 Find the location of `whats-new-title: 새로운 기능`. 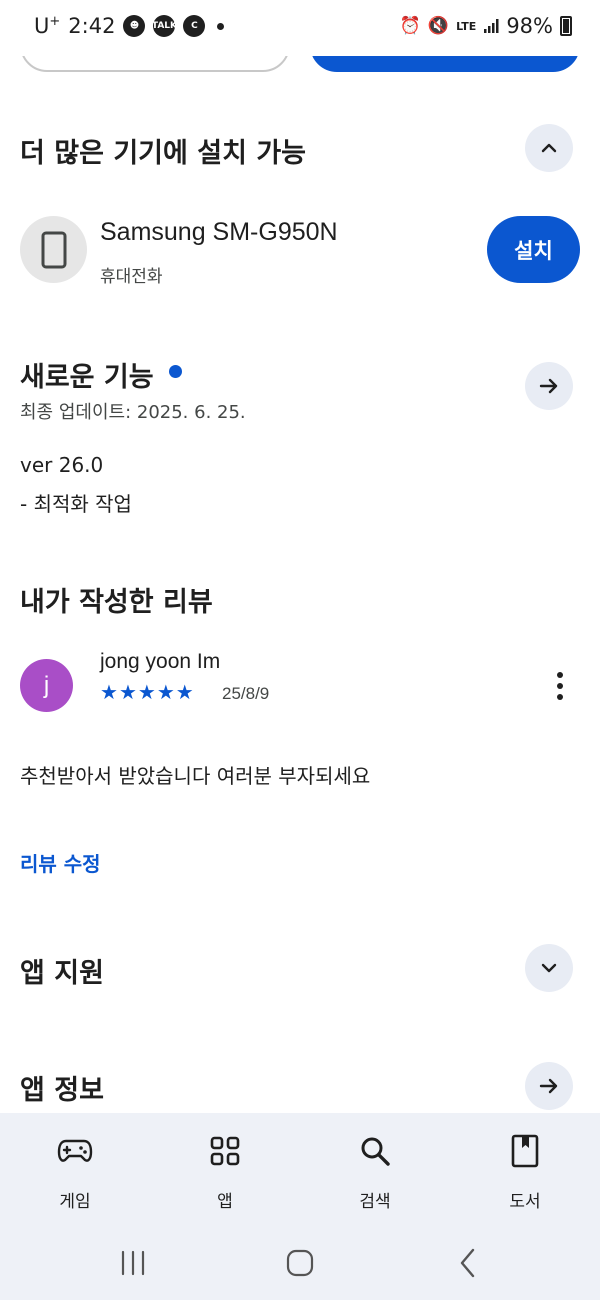

whats-new-title: 새로운 기능 is located at coordinates (87, 377).